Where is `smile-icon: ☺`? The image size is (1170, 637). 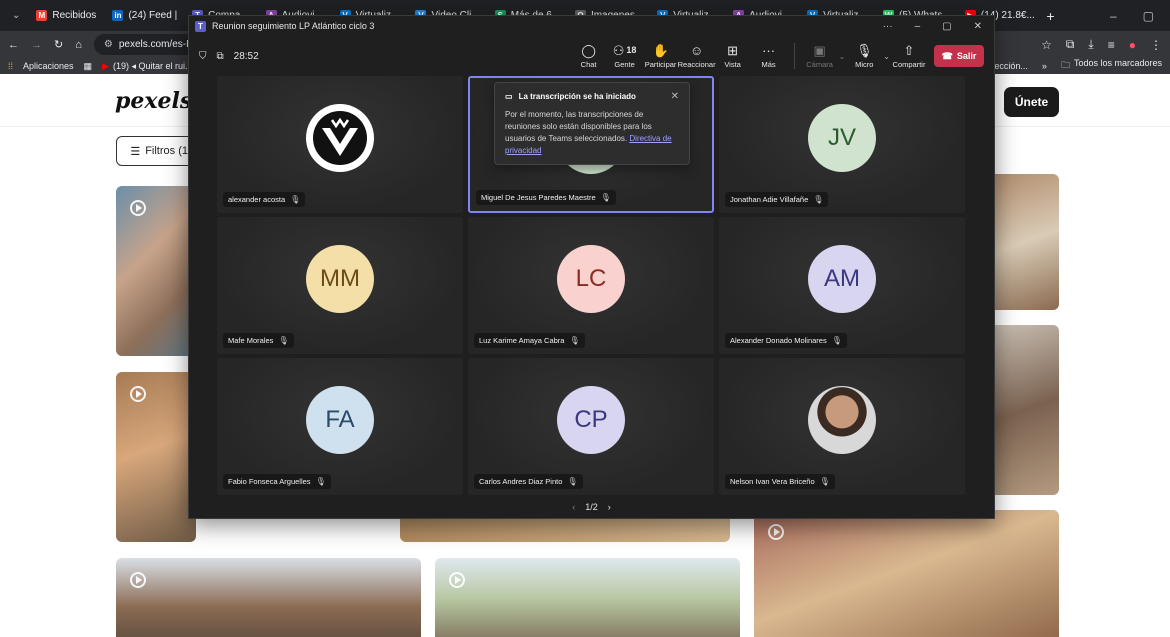 smile-icon: ☺ is located at coordinates (696, 50).